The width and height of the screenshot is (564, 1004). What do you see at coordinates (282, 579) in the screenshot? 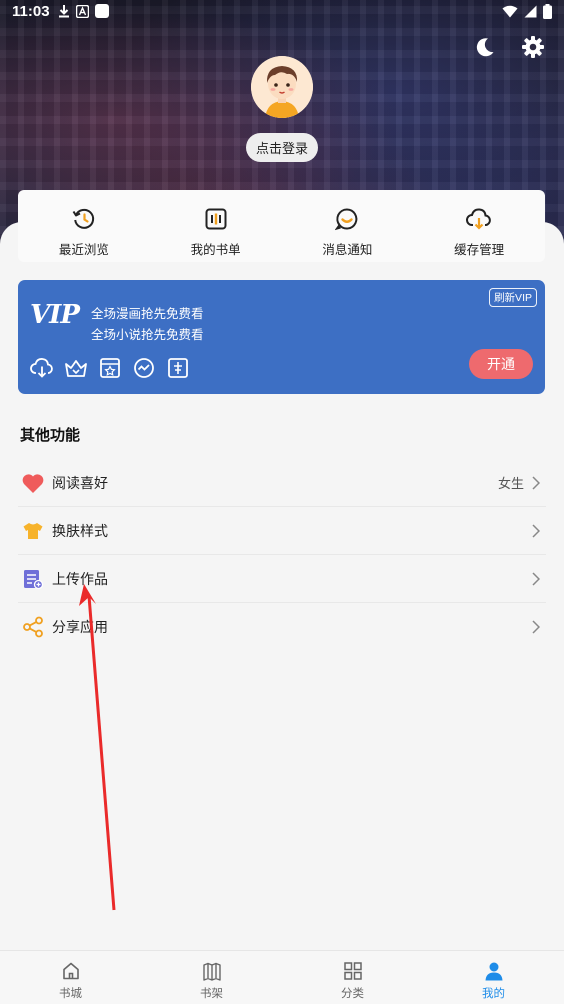
I see `menu-item-upload-works: 上传作品` at bounding box center [282, 579].